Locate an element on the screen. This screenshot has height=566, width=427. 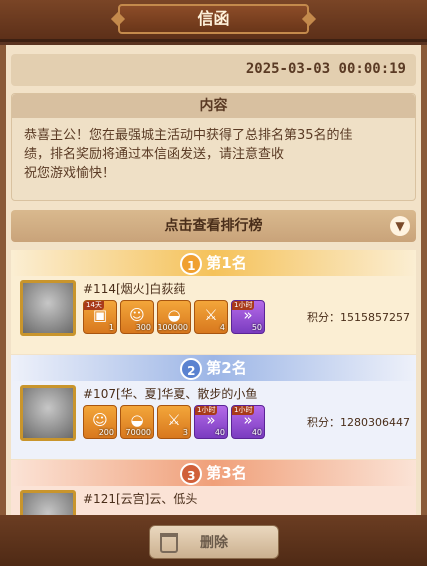
rank-badge: 2 is located at coordinates (191, 368).